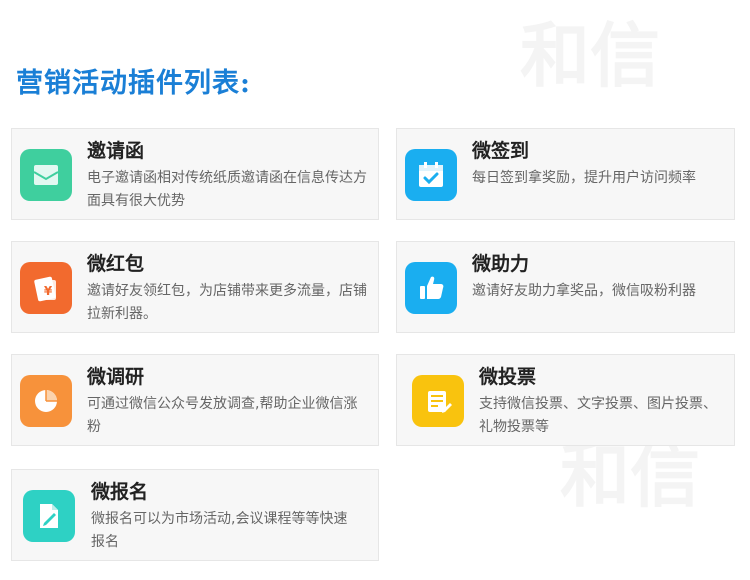 The image size is (750, 580). What do you see at coordinates (508, 377) in the screenshot?
I see `plugin-title: 微投票` at bounding box center [508, 377].